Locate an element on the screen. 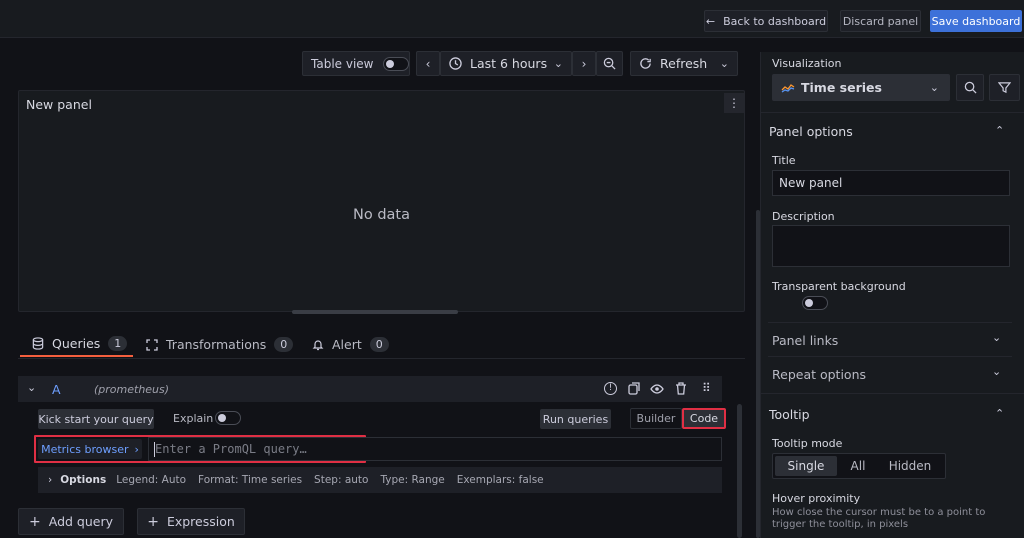  filter-options-button is located at coordinates (1004, 87).